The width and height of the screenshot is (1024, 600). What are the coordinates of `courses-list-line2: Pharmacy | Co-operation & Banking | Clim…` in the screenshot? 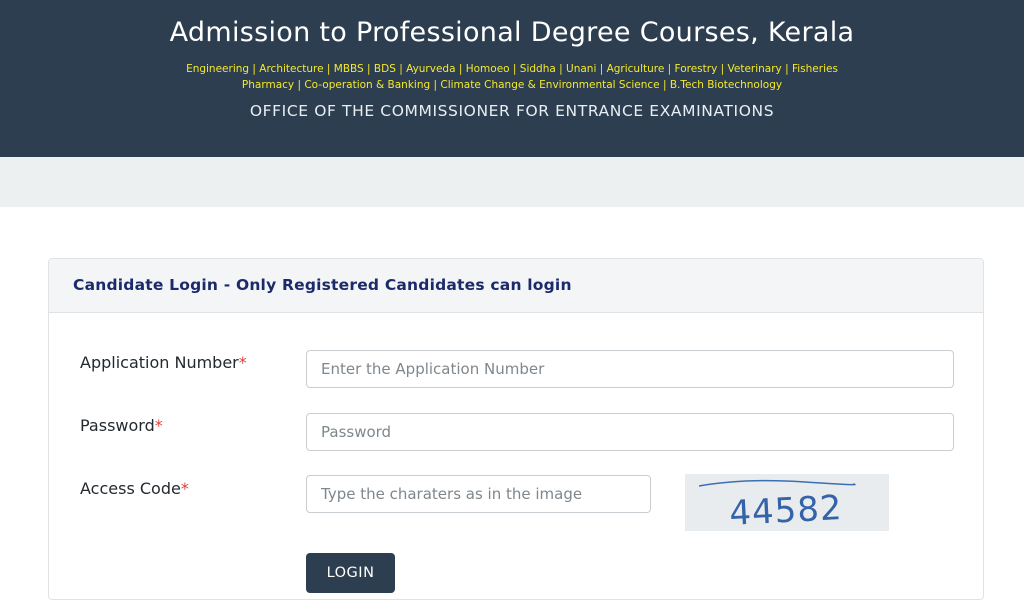 It's located at (512, 85).